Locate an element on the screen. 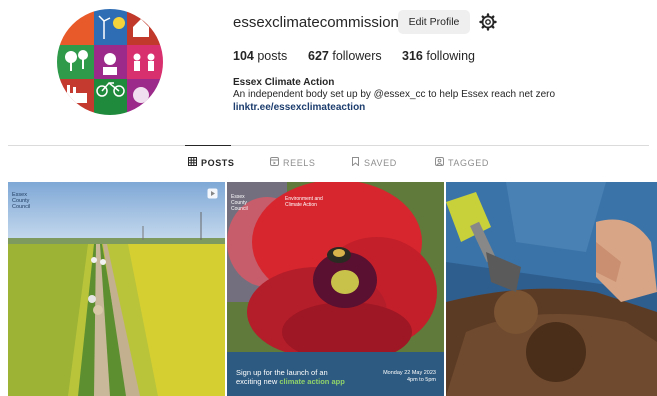  tab-reels-label: REELS is located at coordinates (299, 162).